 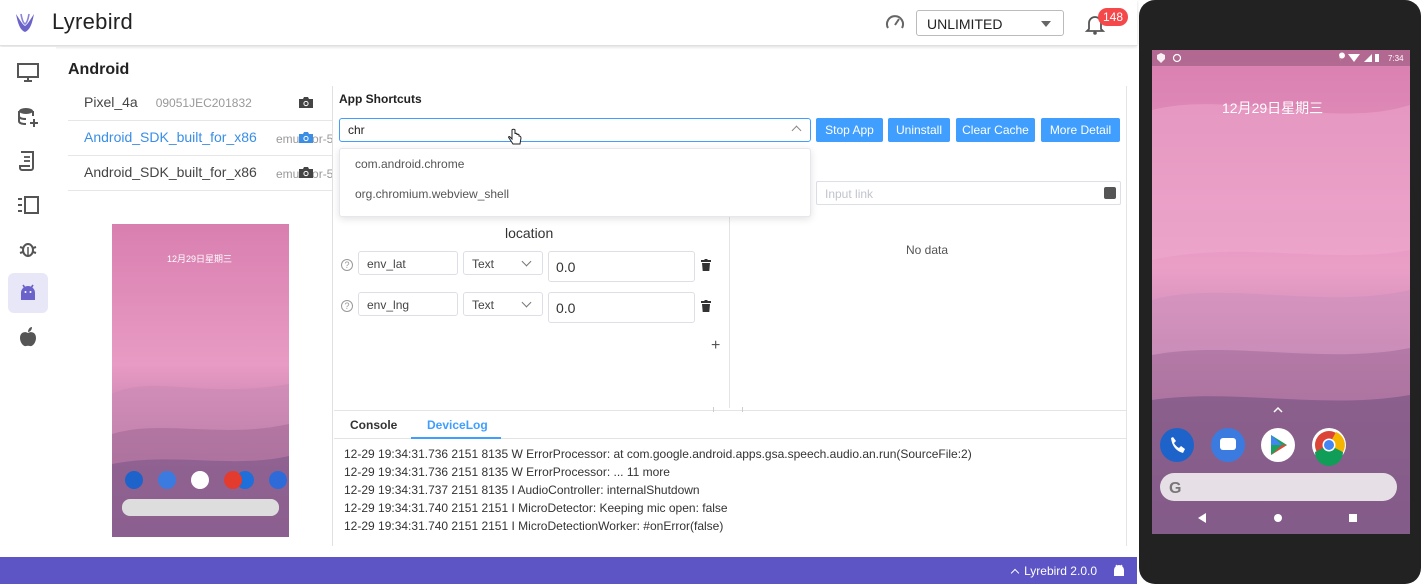 I want to click on version-text: Lyrebird 2.0.0, so click(x=1060, y=571).